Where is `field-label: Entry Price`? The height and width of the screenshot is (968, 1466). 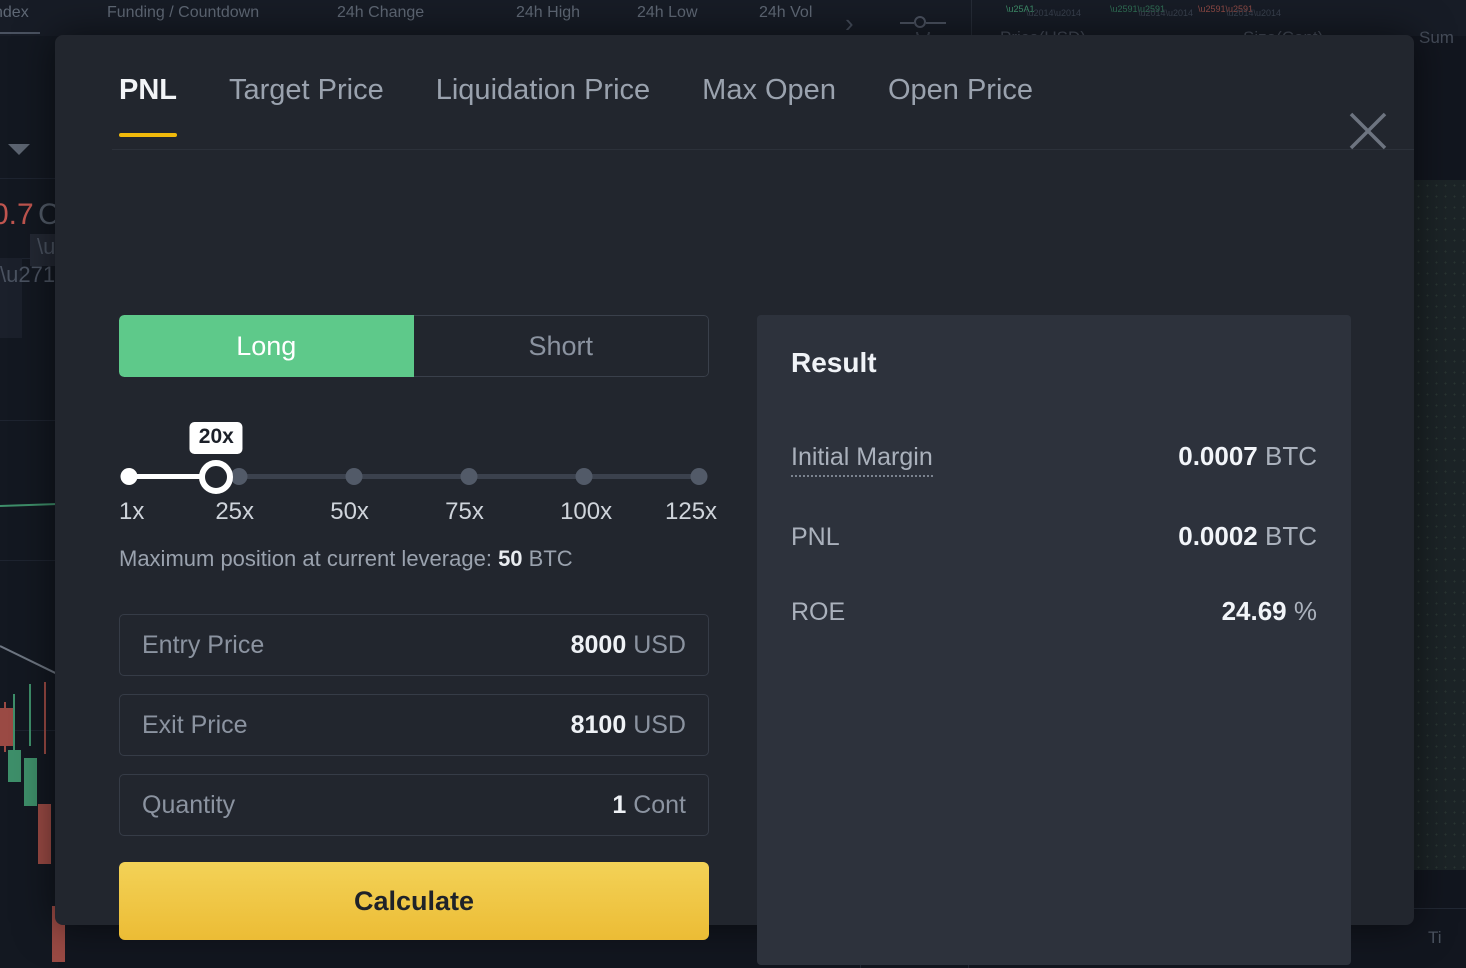 field-label: Entry Price is located at coordinates (203, 644).